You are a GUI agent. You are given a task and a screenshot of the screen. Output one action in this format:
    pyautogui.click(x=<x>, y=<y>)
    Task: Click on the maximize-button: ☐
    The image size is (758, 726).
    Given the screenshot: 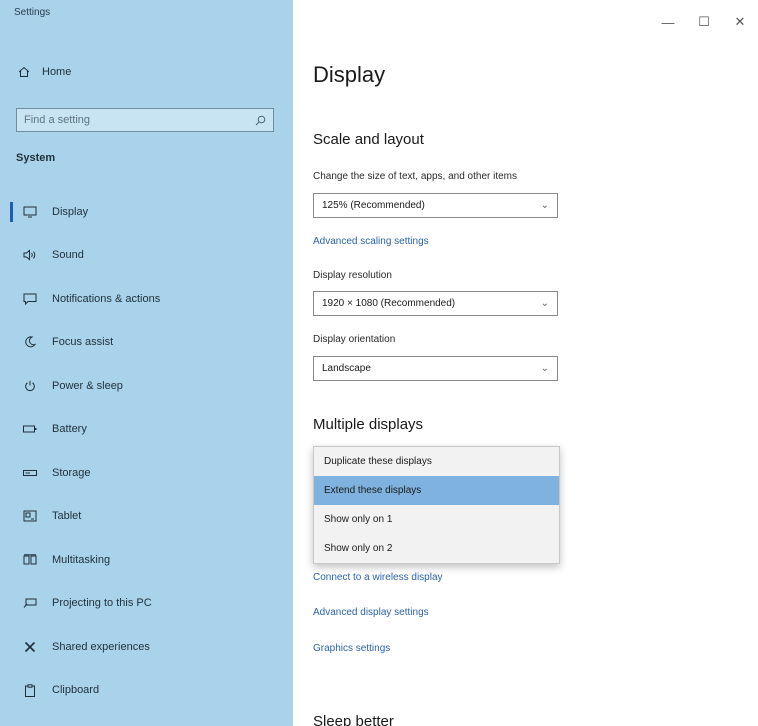 What is the action you would take?
    pyautogui.click(x=704, y=22)
    